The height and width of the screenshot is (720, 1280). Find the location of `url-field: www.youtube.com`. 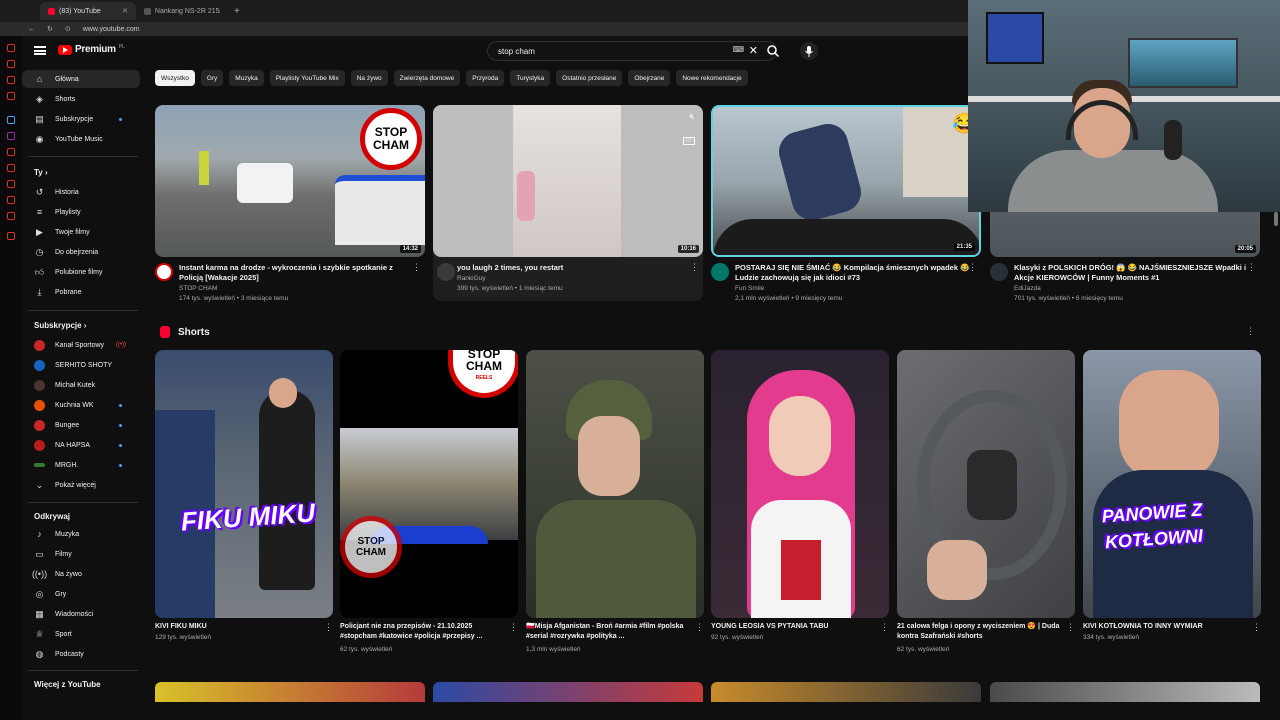

url-field: www.youtube.com is located at coordinates (111, 29).